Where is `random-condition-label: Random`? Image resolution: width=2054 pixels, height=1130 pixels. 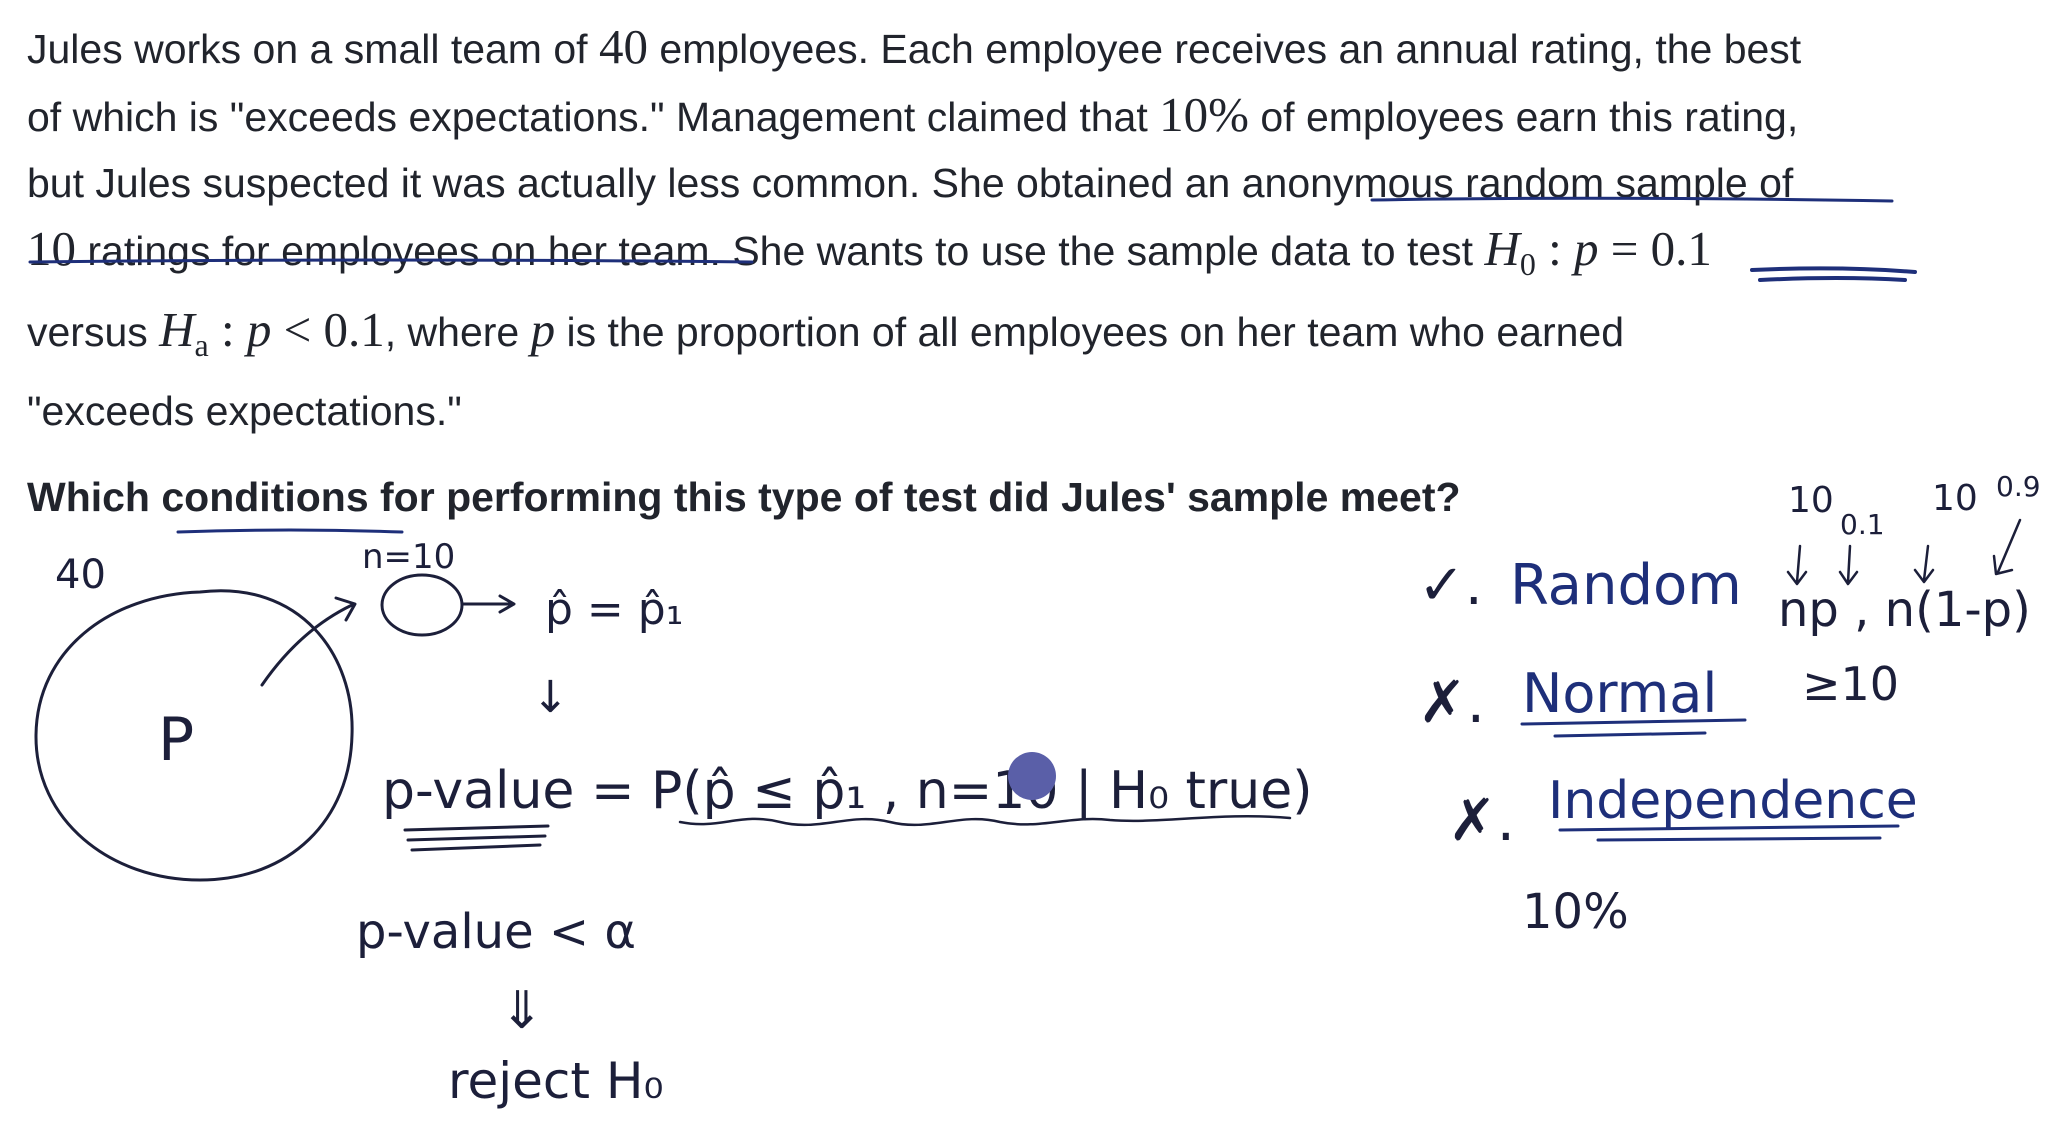 random-condition-label: Random is located at coordinates (1626, 585).